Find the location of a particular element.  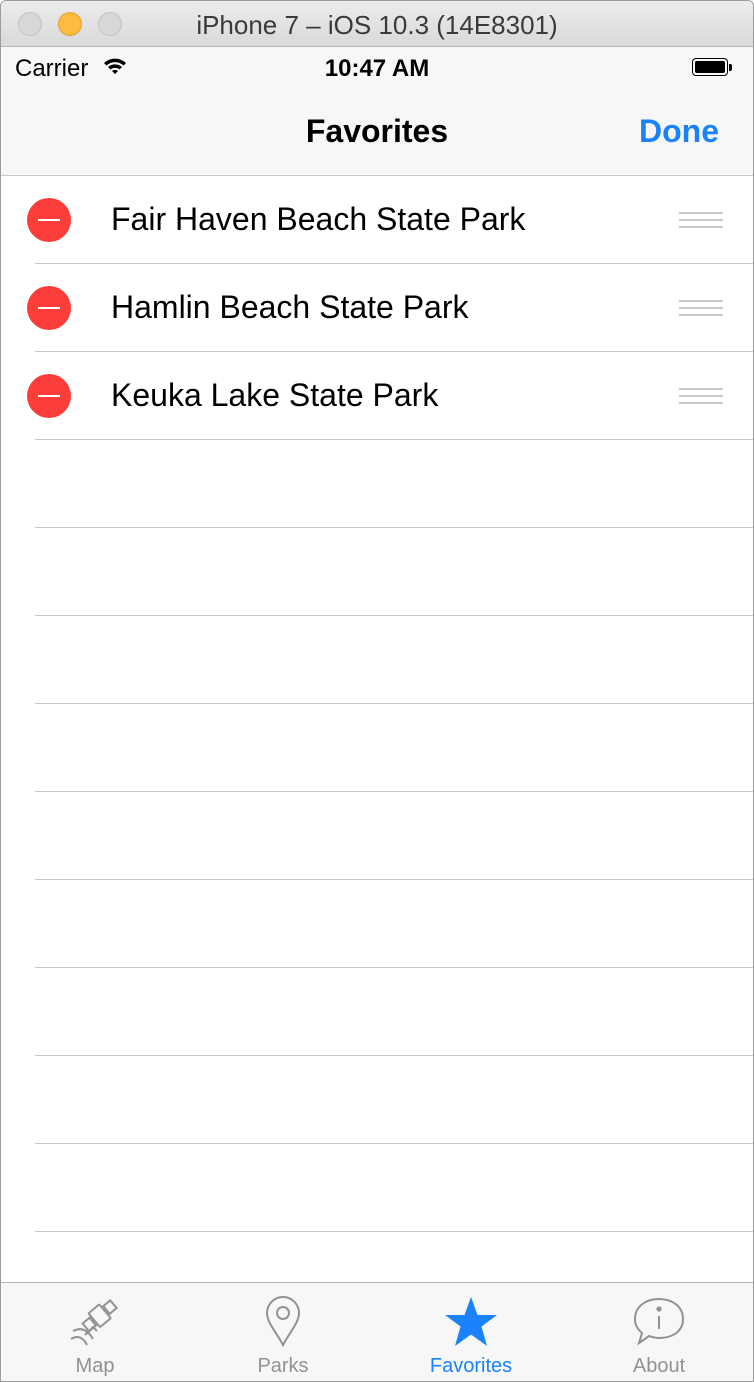

favorite-park-name: Hamlin Beach State Park is located at coordinates (290, 307).